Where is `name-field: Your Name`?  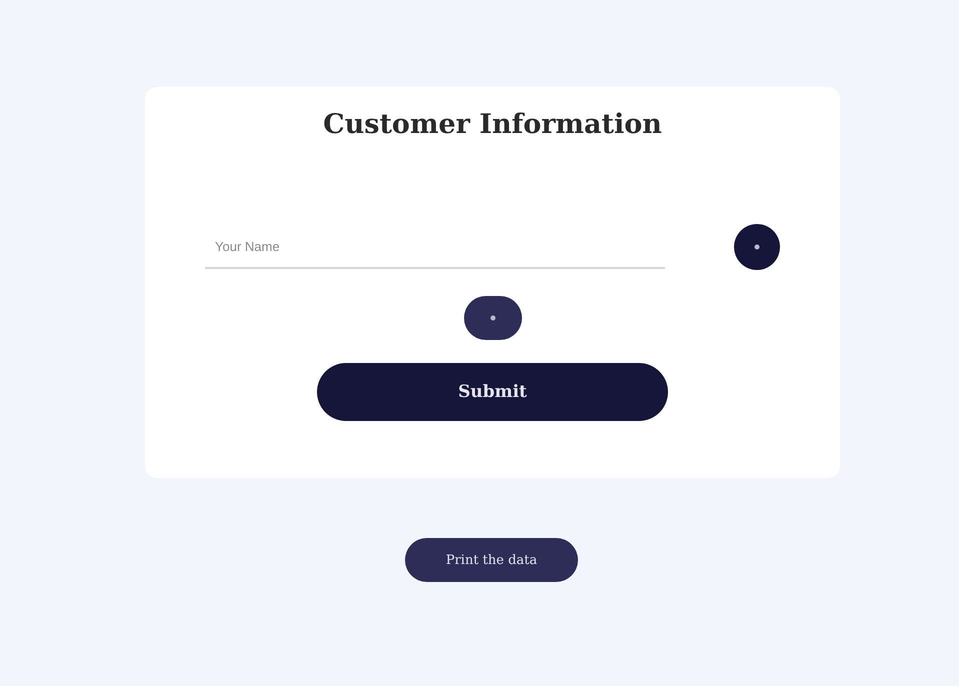
name-field: Your Name is located at coordinates (435, 247).